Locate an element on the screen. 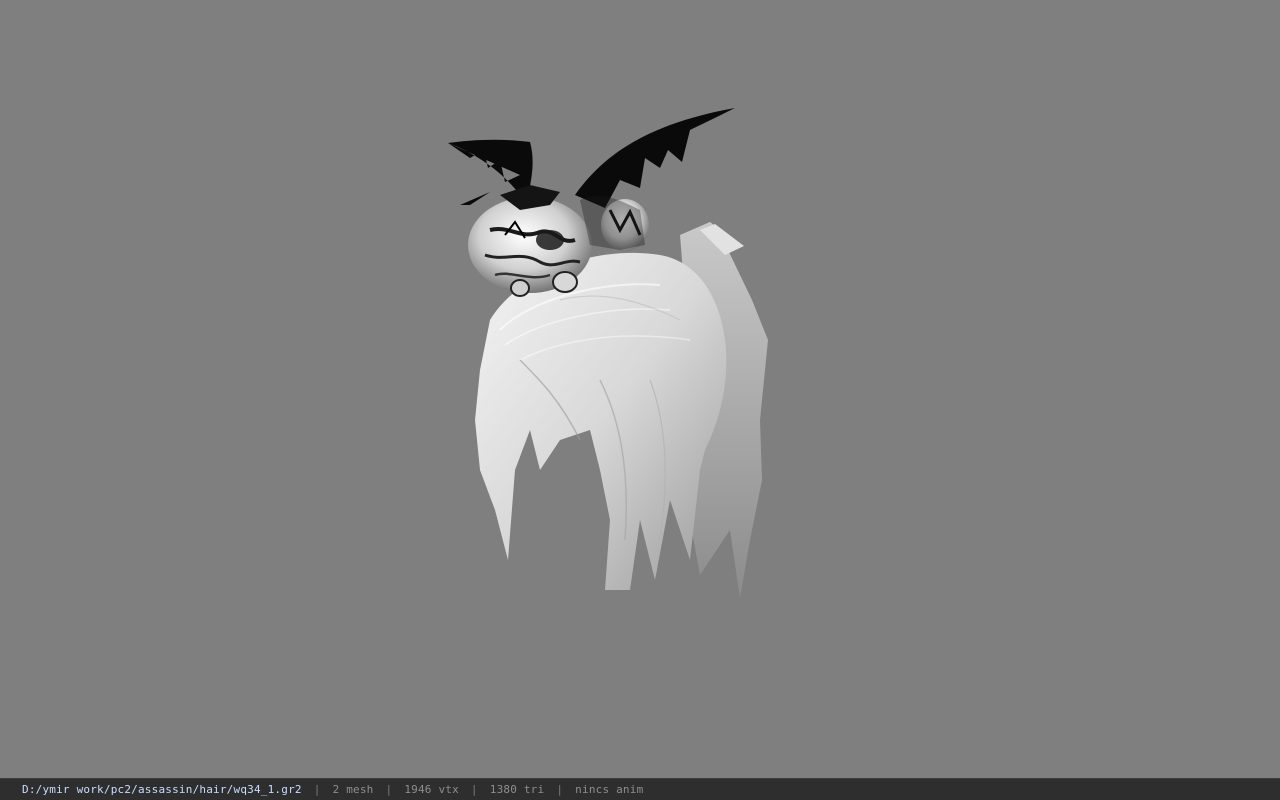  hair-main is located at coordinates (601, 421).